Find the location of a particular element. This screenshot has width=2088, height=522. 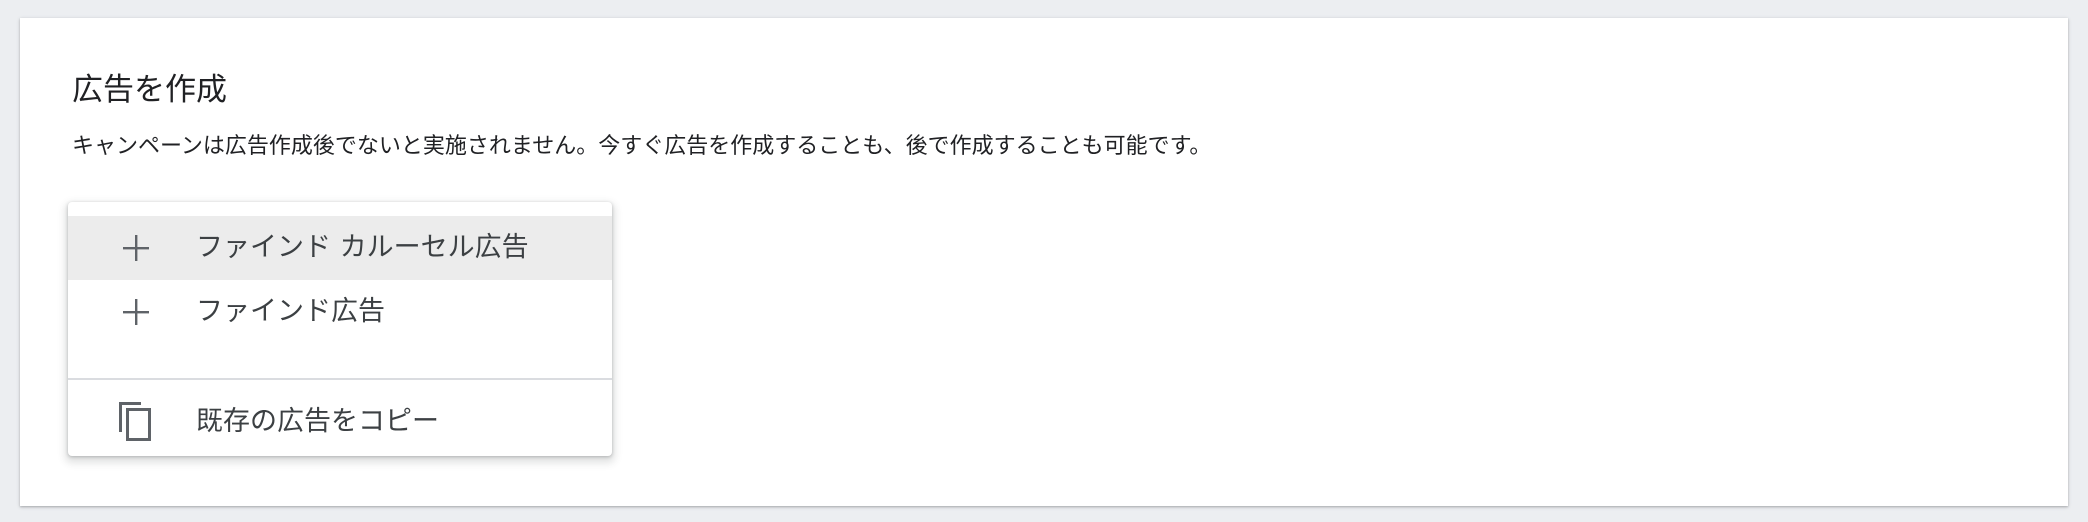

menu-item-discovery-ad: ファインド広告 is located at coordinates (340, 312).